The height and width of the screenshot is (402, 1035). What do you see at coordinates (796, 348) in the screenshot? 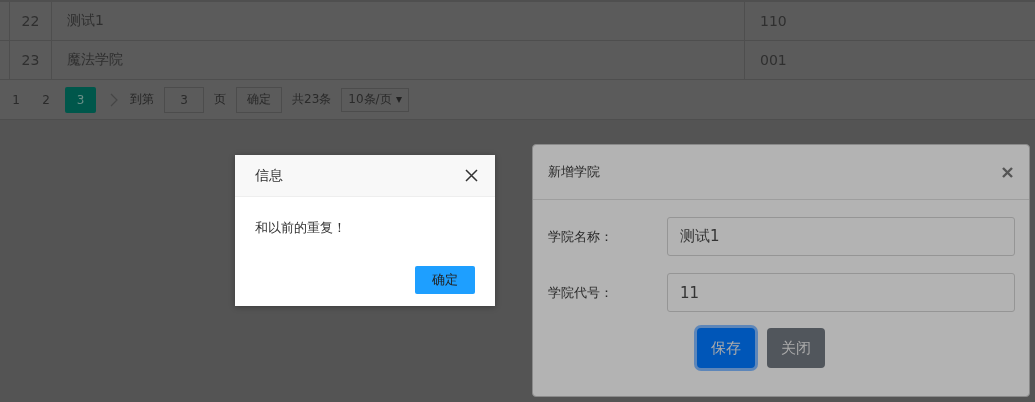
I see `close-button: 关闭` at bounding box center [796, 348].